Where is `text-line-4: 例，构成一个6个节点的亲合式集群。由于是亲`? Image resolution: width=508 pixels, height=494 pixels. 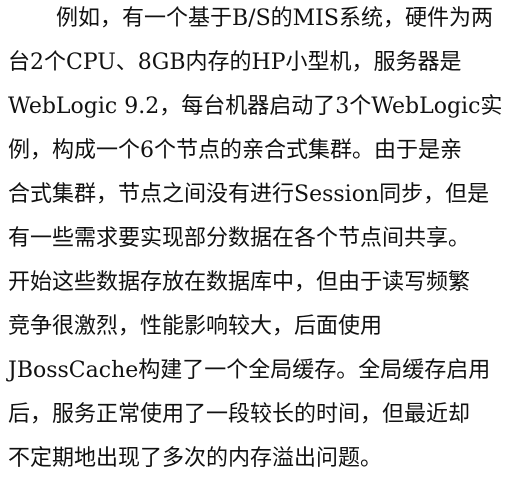
text-line-4: 例，构成一个6个节点的亲合式集群。由于是亲 is located at coordinates (235, 150).